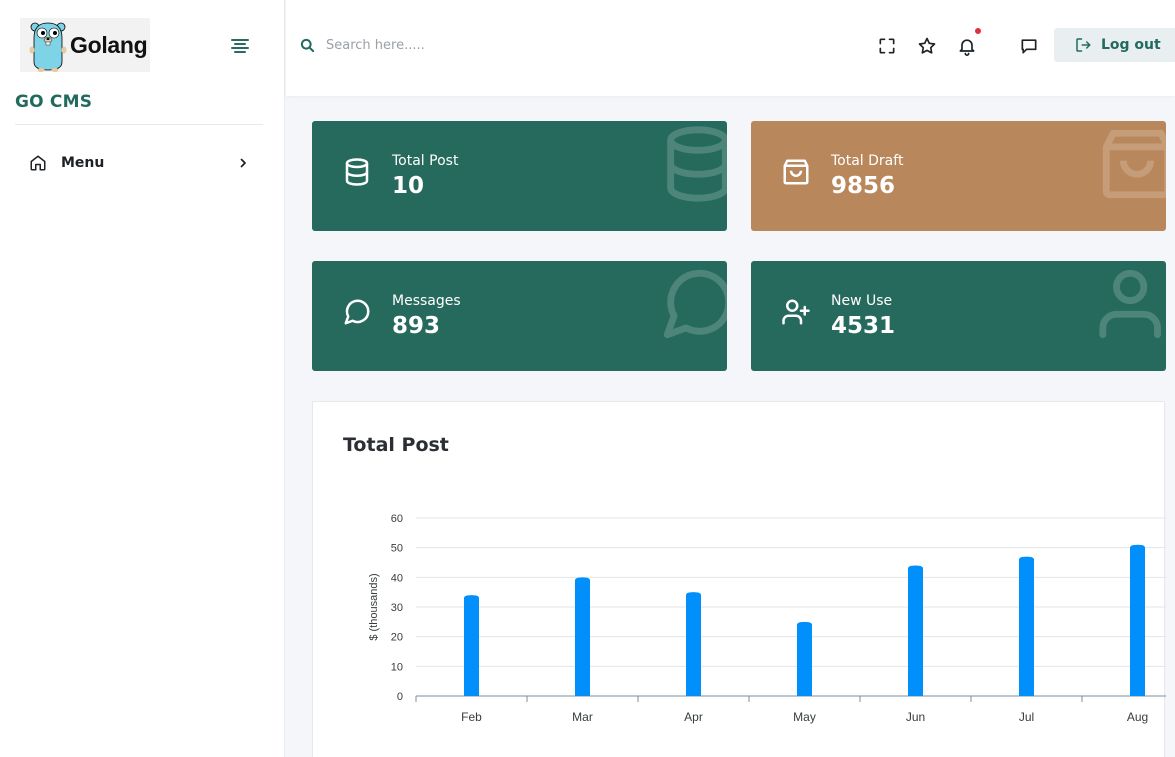 Image resolution: width=1175 pixels, height=757 pixels. I want to click on top-header: Log out, so click(730, 48).